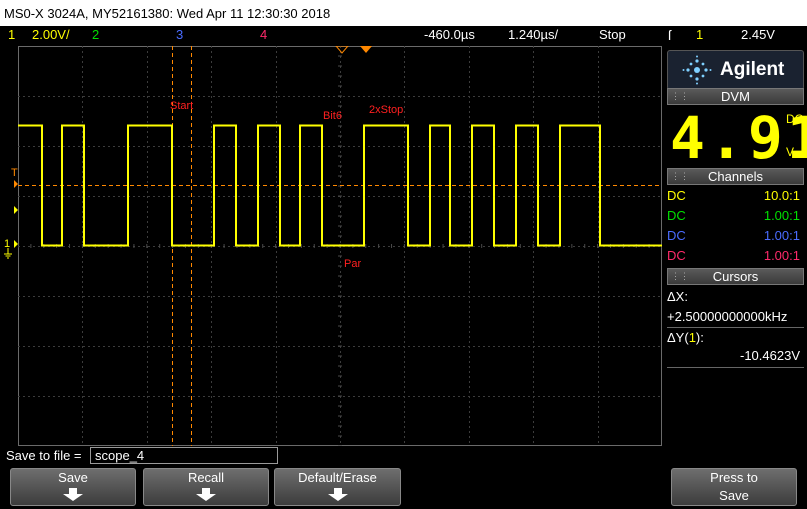  I want to click on agilent-spark-icon, so click(697, 70).